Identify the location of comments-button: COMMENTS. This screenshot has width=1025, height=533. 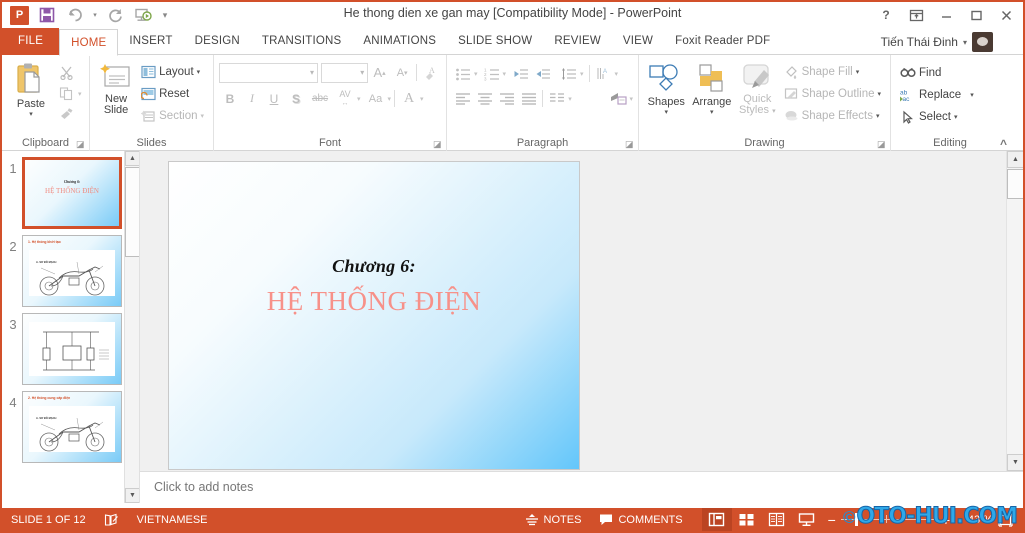
(640, 519).